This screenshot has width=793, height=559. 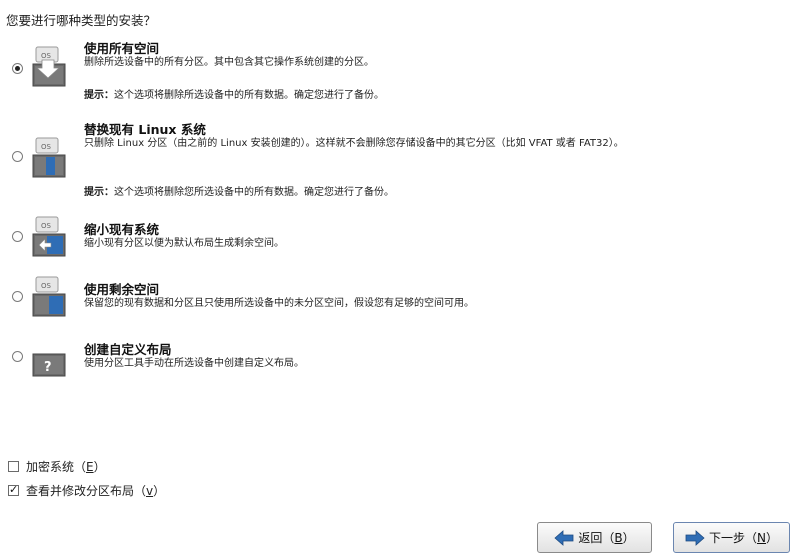 I want to click on label-pre: 加密系统（, so click(x=56, y=467).